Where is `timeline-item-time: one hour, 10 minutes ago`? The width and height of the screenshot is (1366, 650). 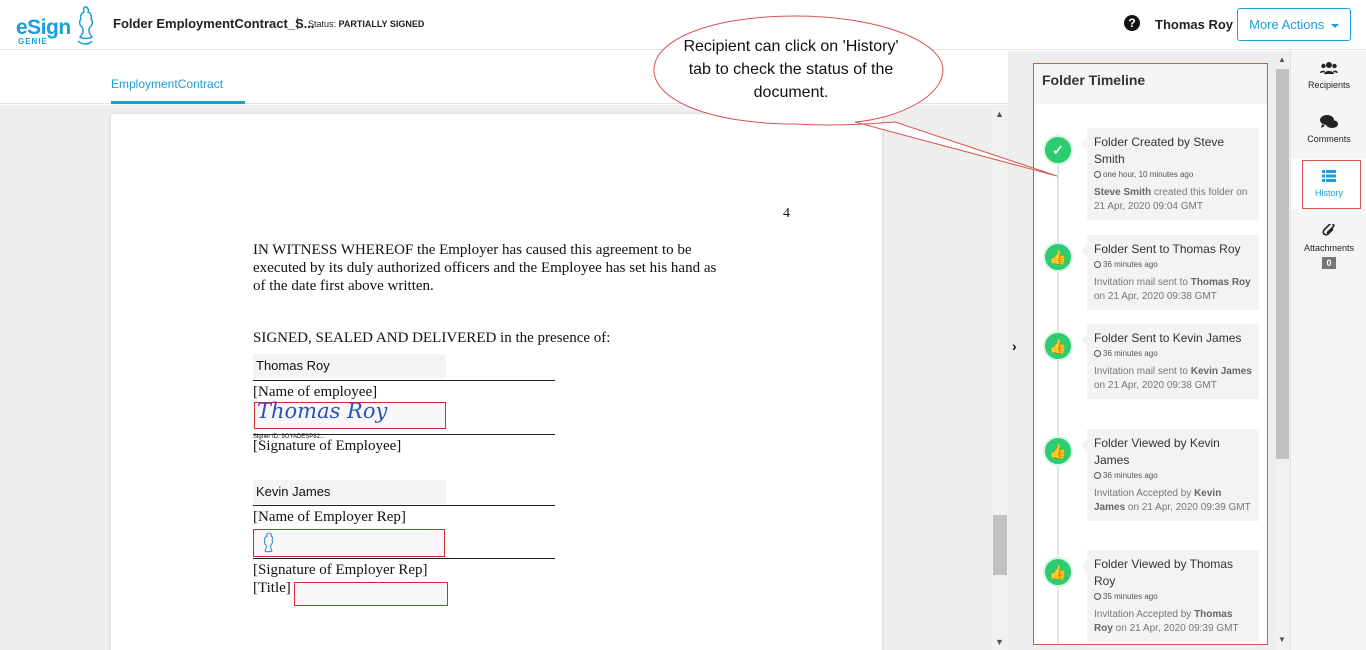
timeline-item-time: one hour, 10 minutes ago is located at coordinates (1173, 174).